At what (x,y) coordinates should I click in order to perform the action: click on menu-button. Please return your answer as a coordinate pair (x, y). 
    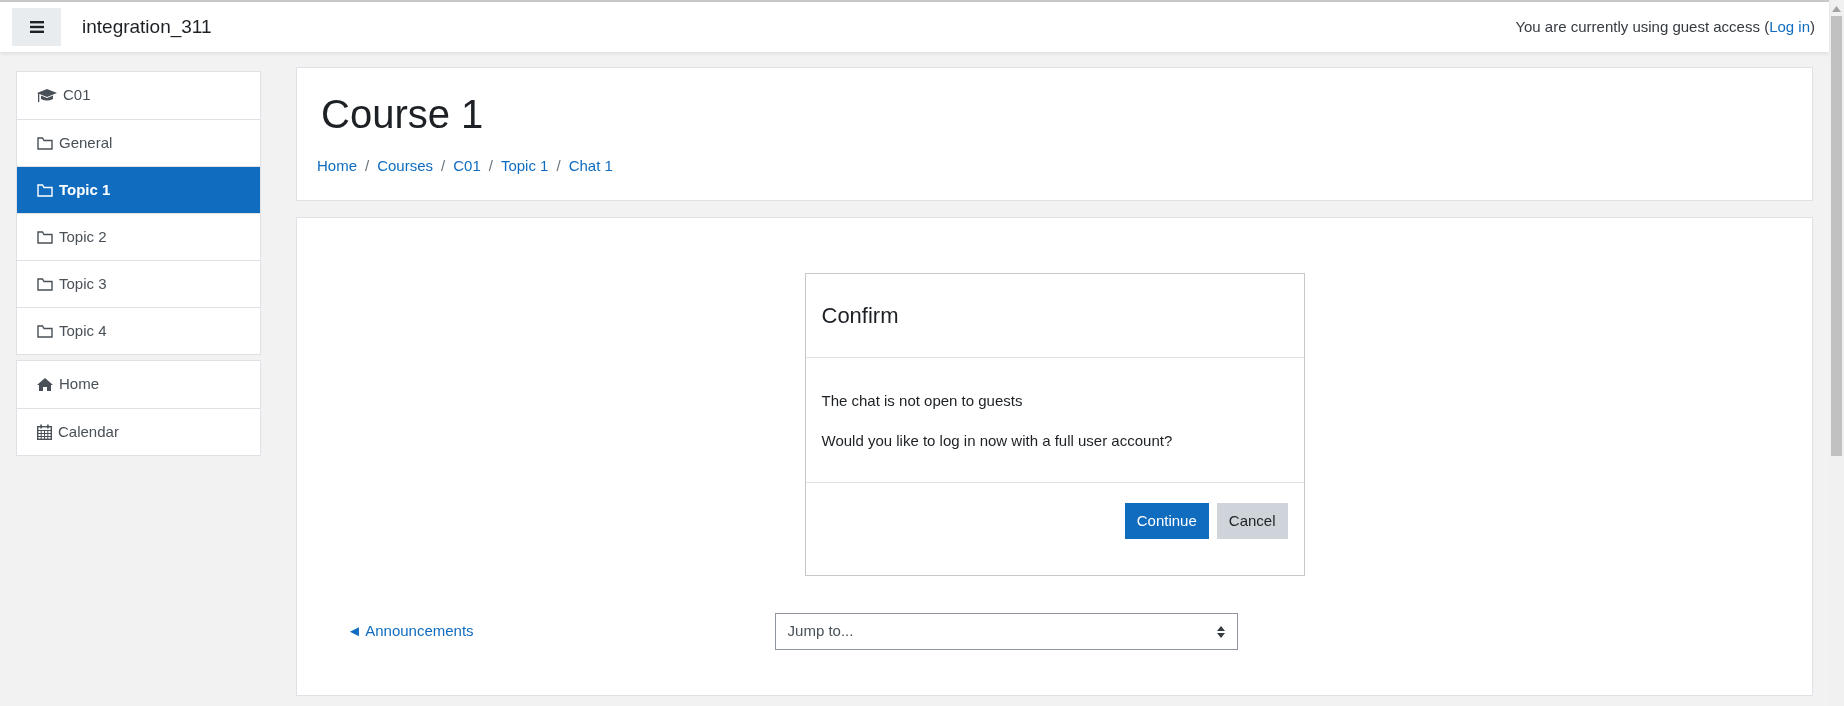
    Looking at the image, I should click on (36, 27).